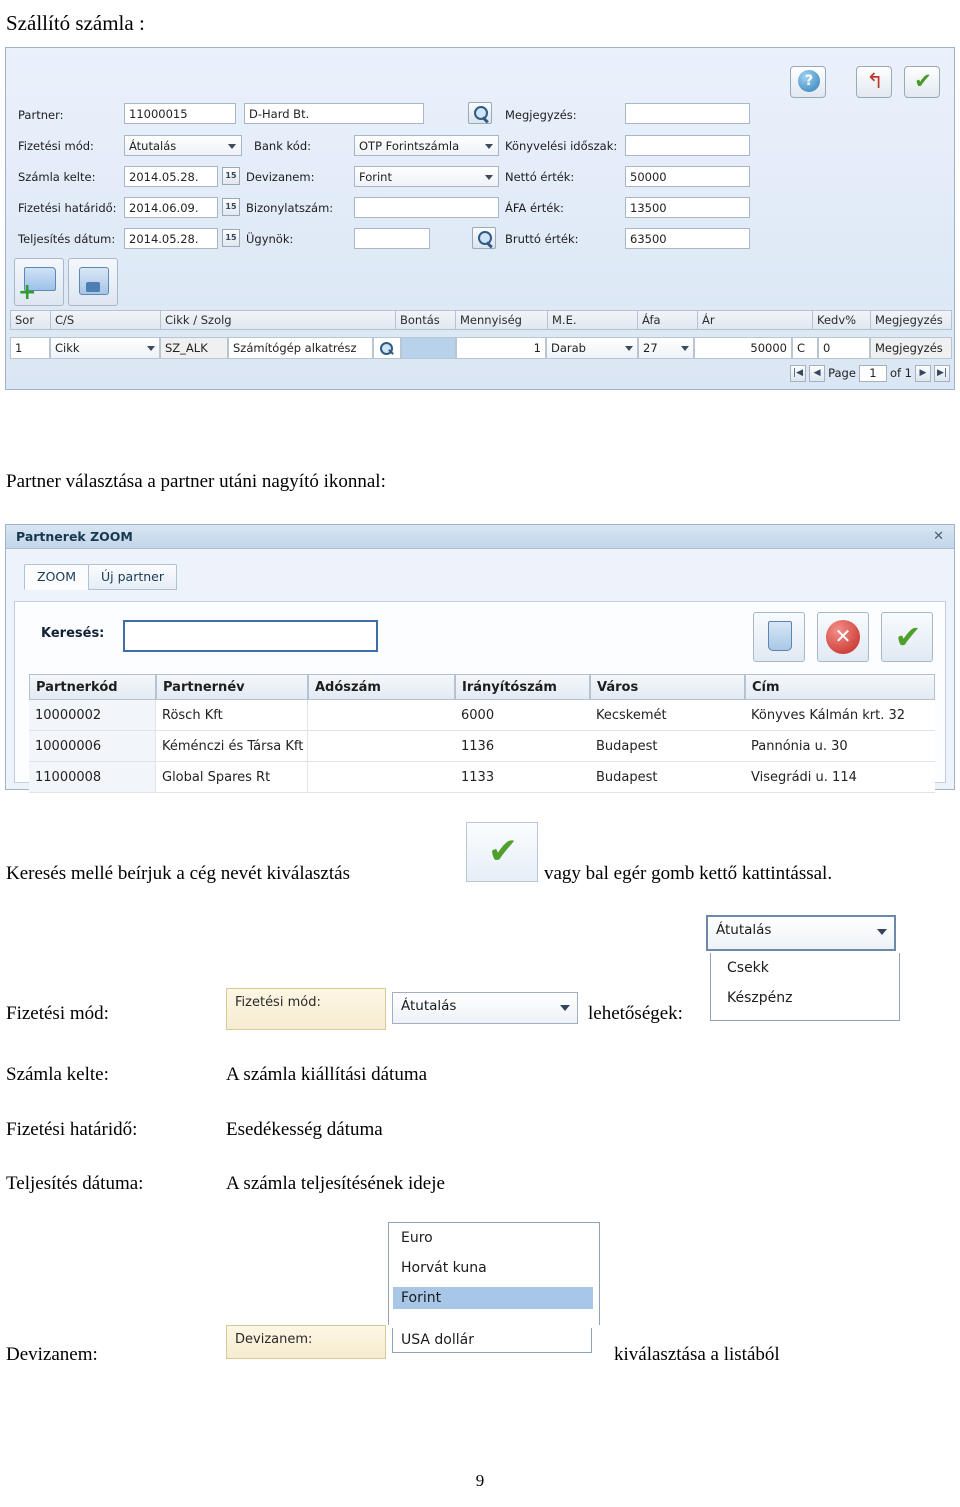 The height and width of the screenshot is (1507, 960). I want to click on help-button: ?, so click(808, 82).